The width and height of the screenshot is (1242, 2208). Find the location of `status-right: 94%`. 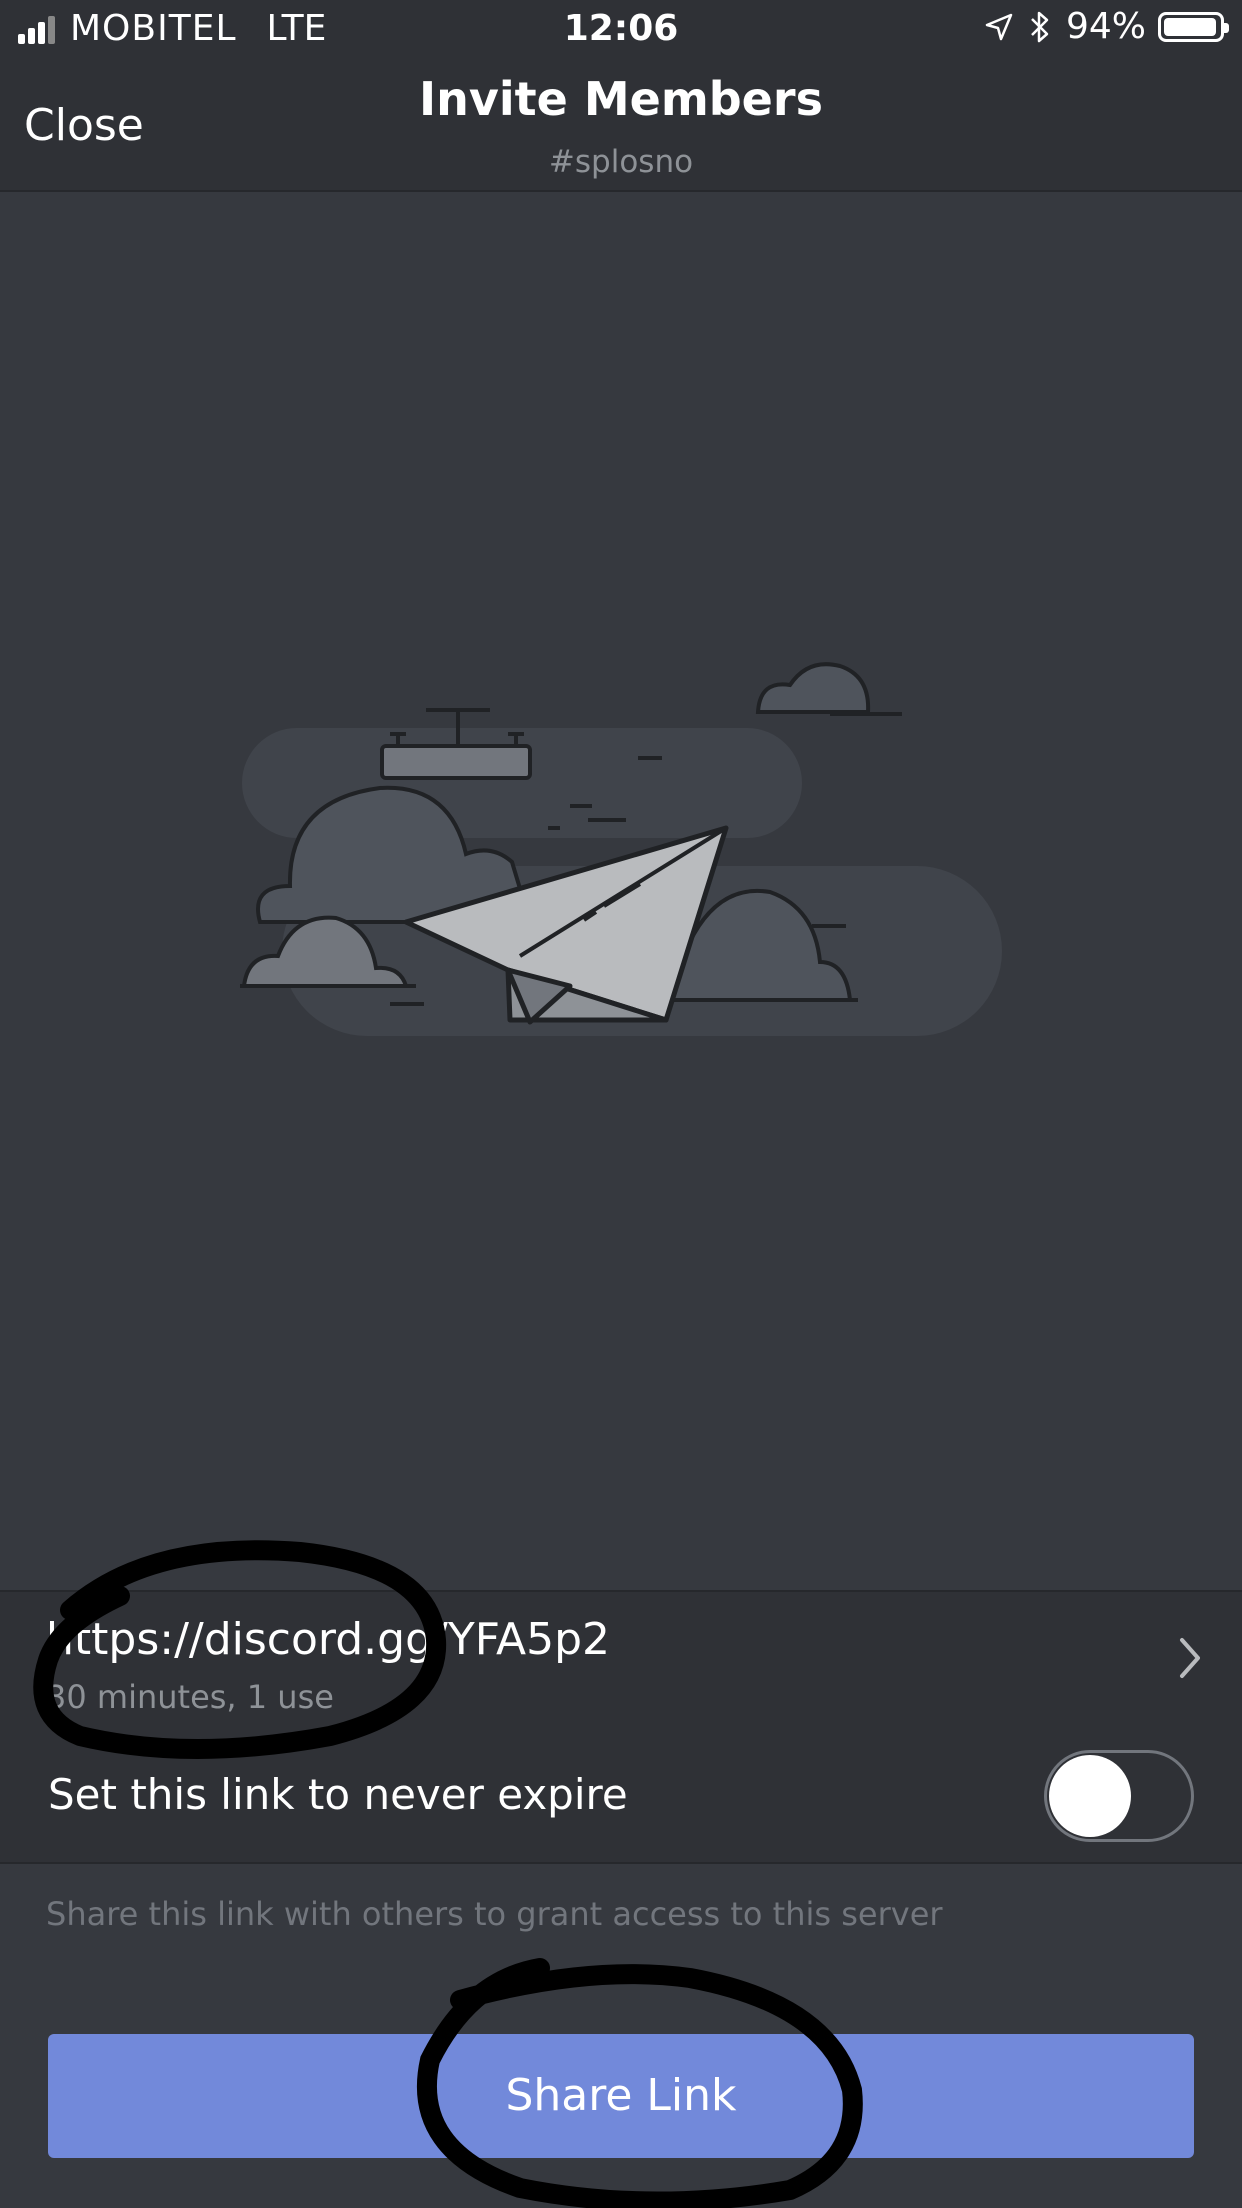

status-right: 94% is located at coordinates (1106, 26).